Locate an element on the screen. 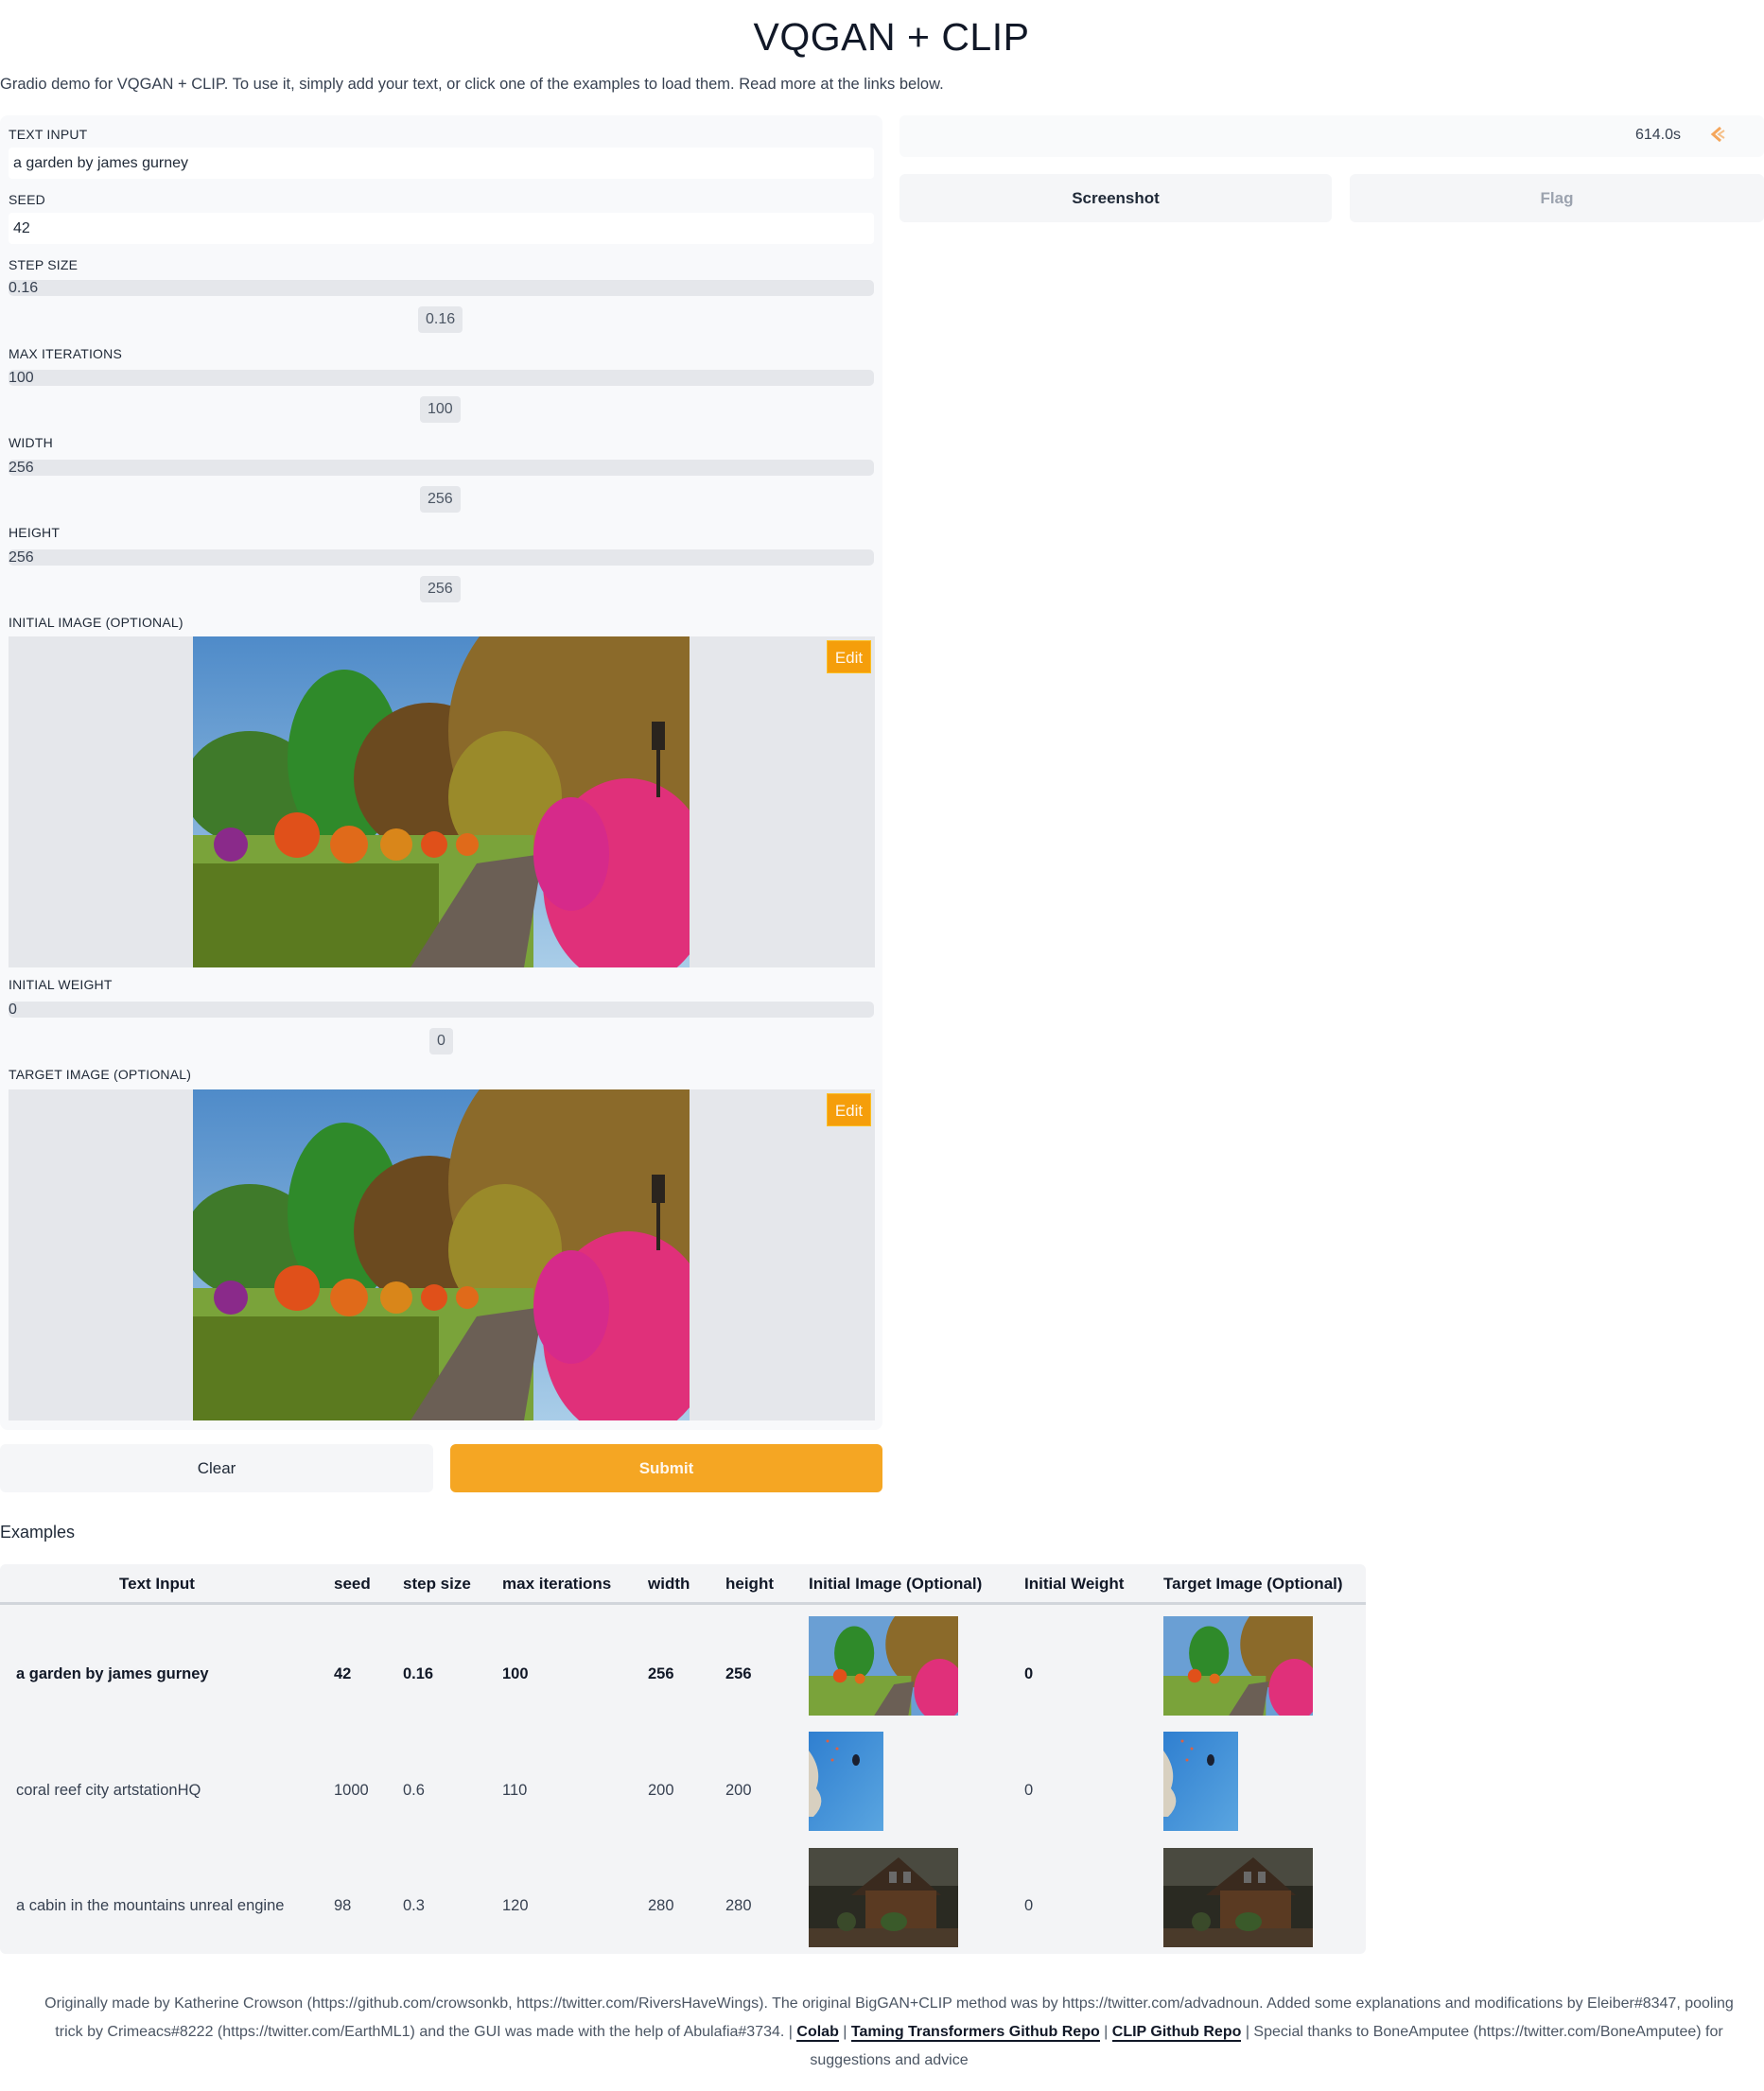 The width and height of the screenshot is (1764, 2091). elapsed-timer: 614.0s is located at coordinates (1658, 135).